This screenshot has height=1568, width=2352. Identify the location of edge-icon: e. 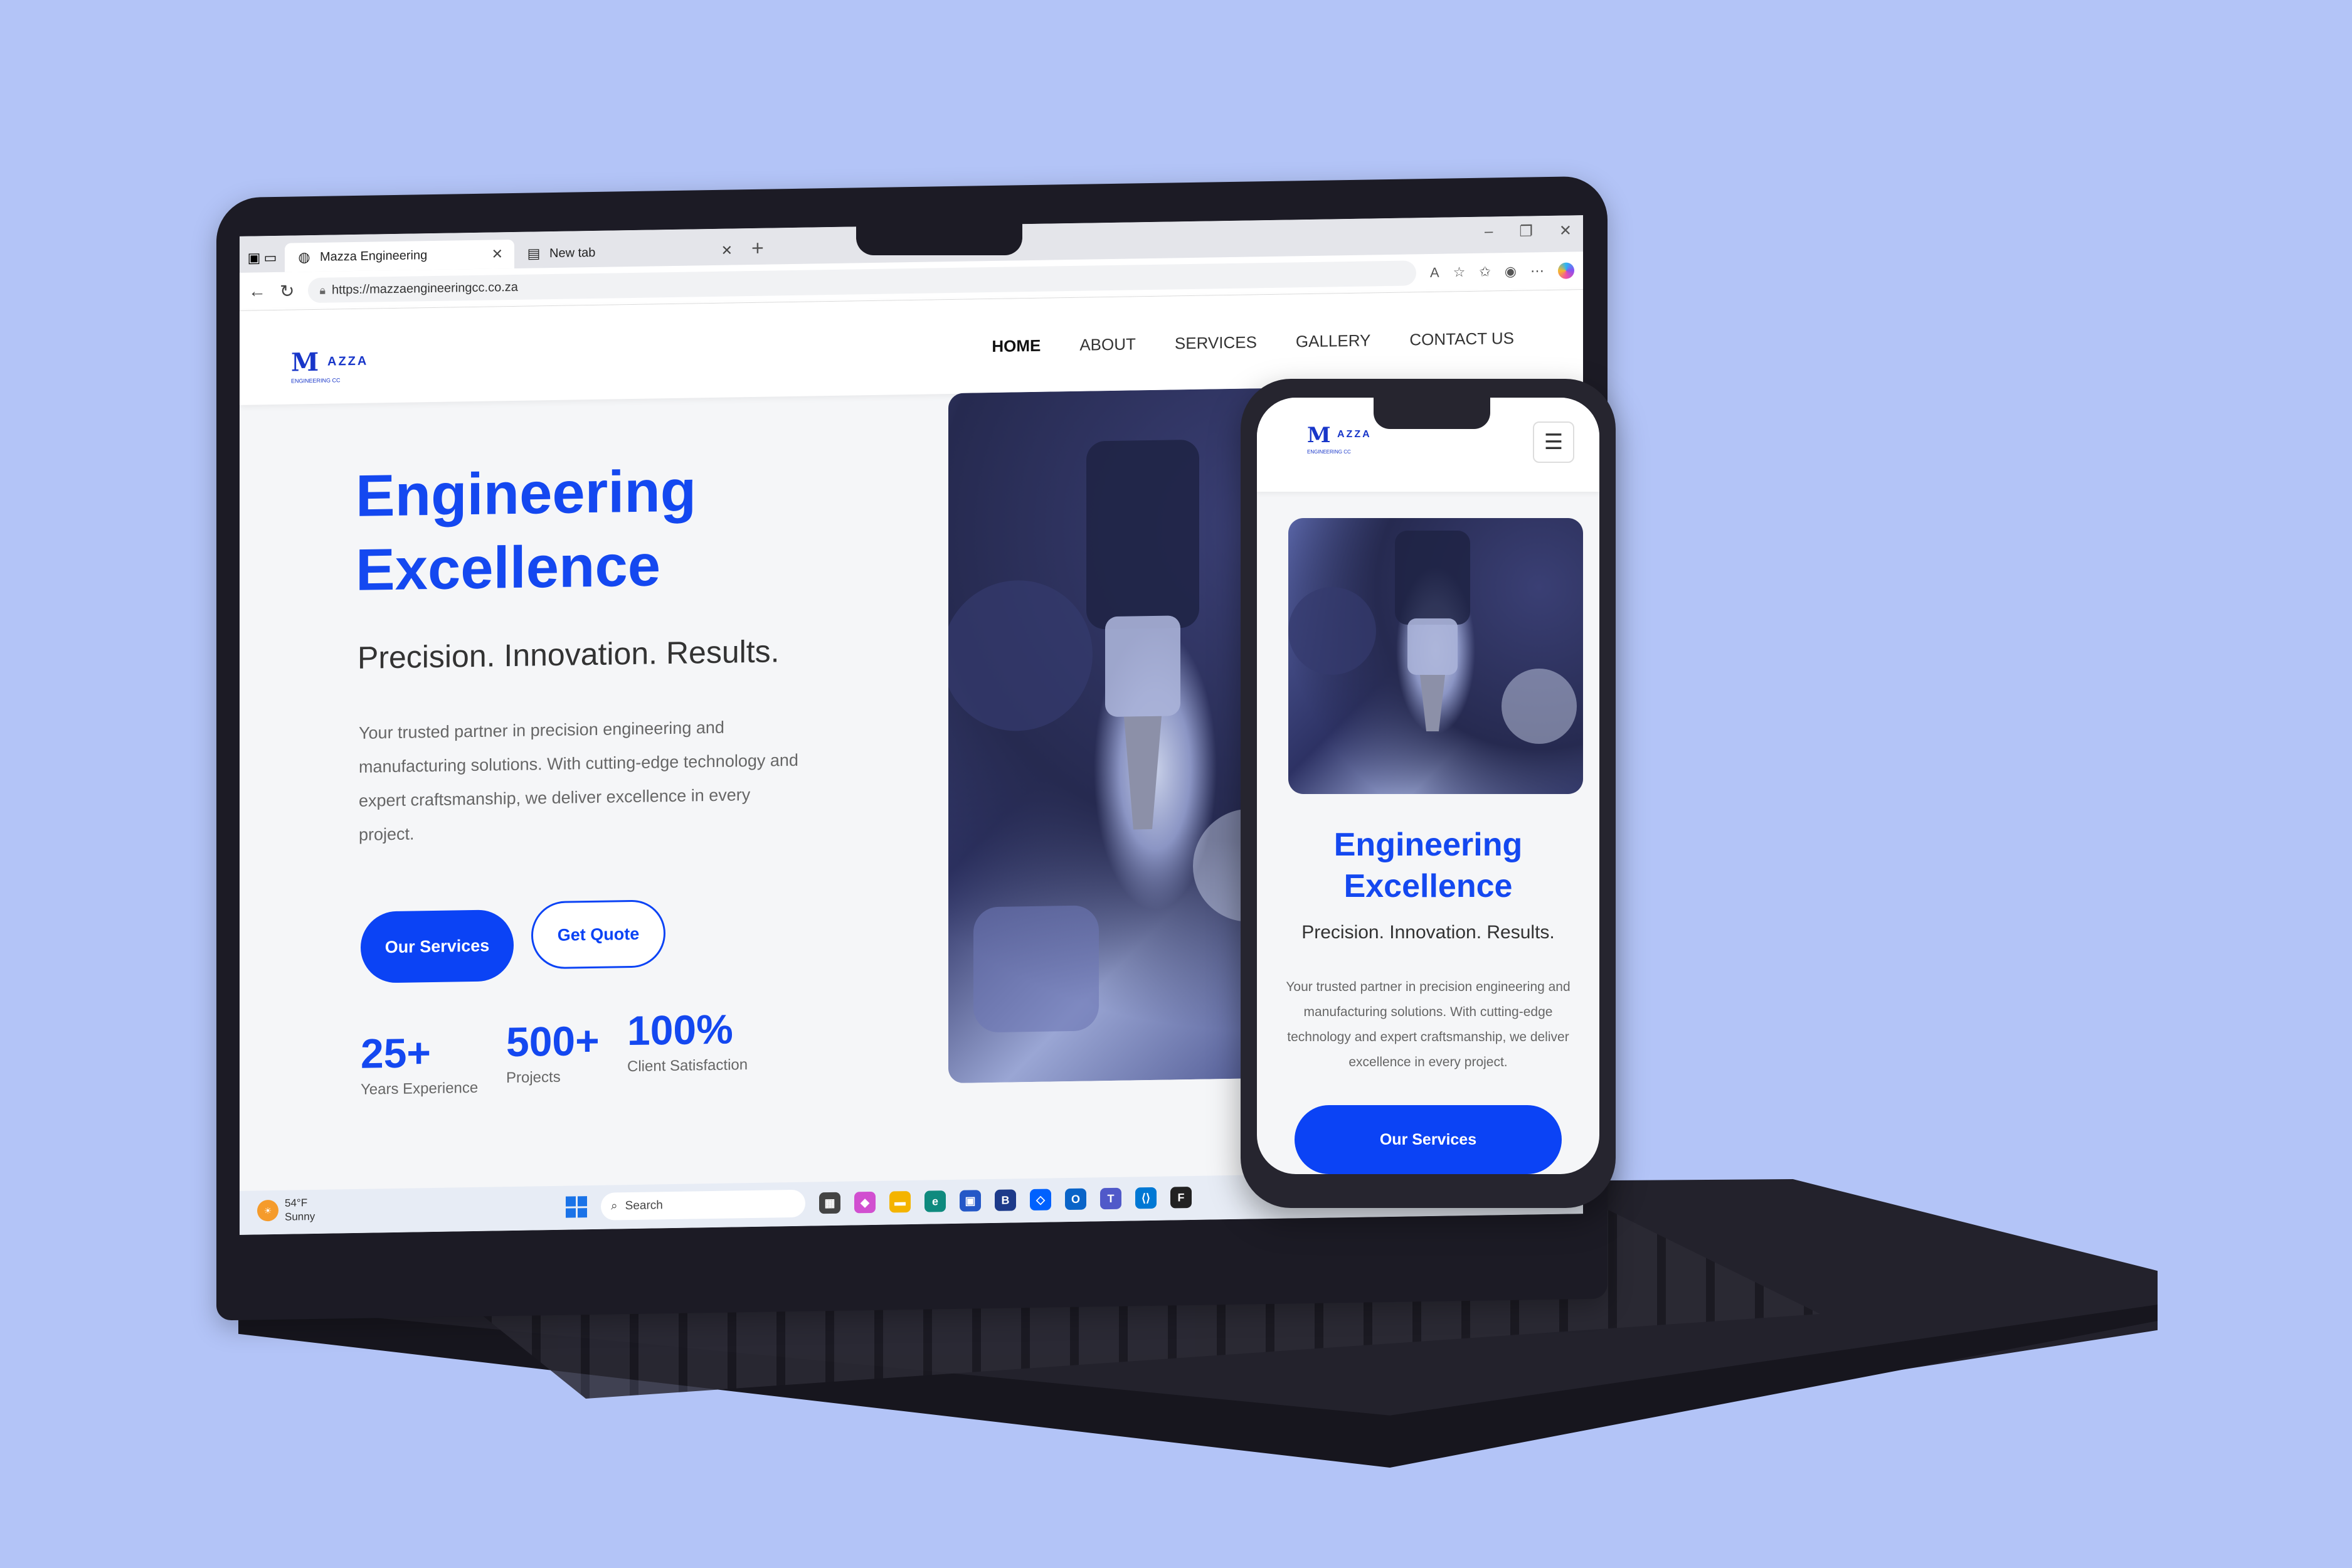
(935, 1201).